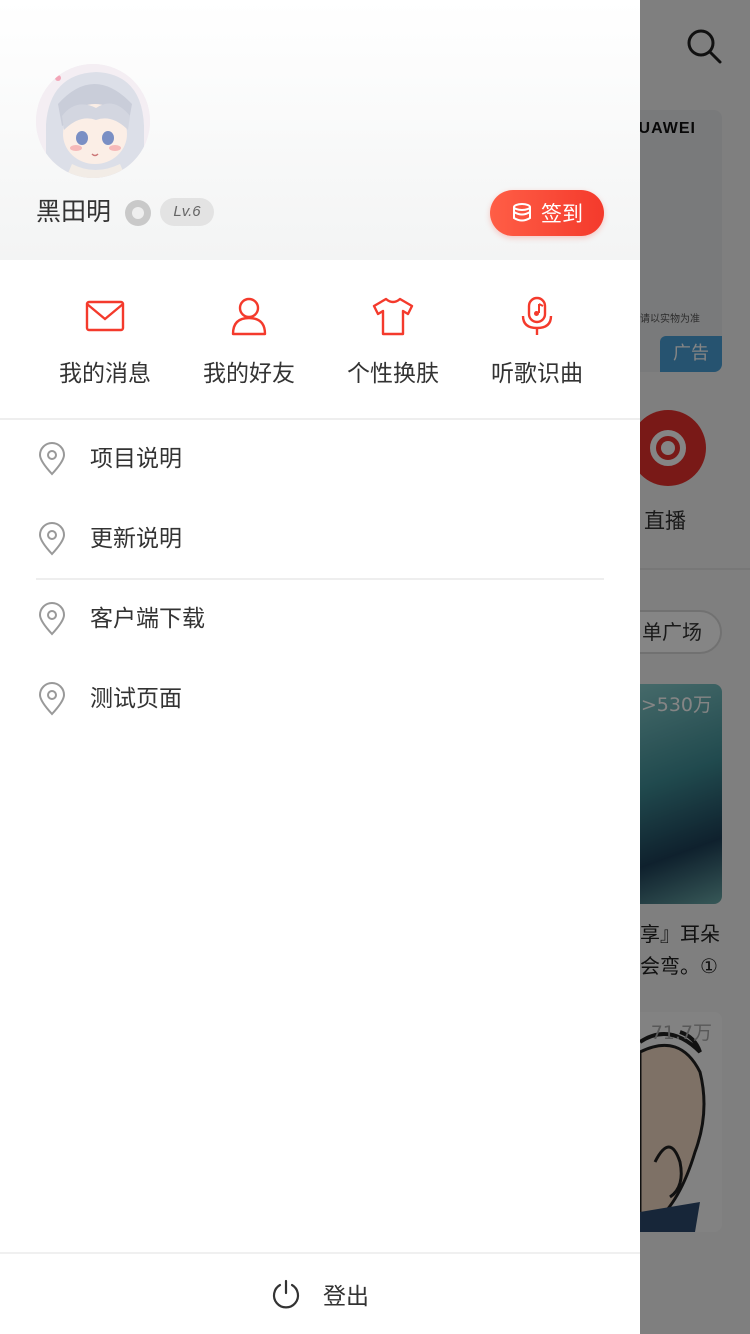 This screenshot has width=750, height=1334. I want to click on signin-button: 签到, so click(547, 213).